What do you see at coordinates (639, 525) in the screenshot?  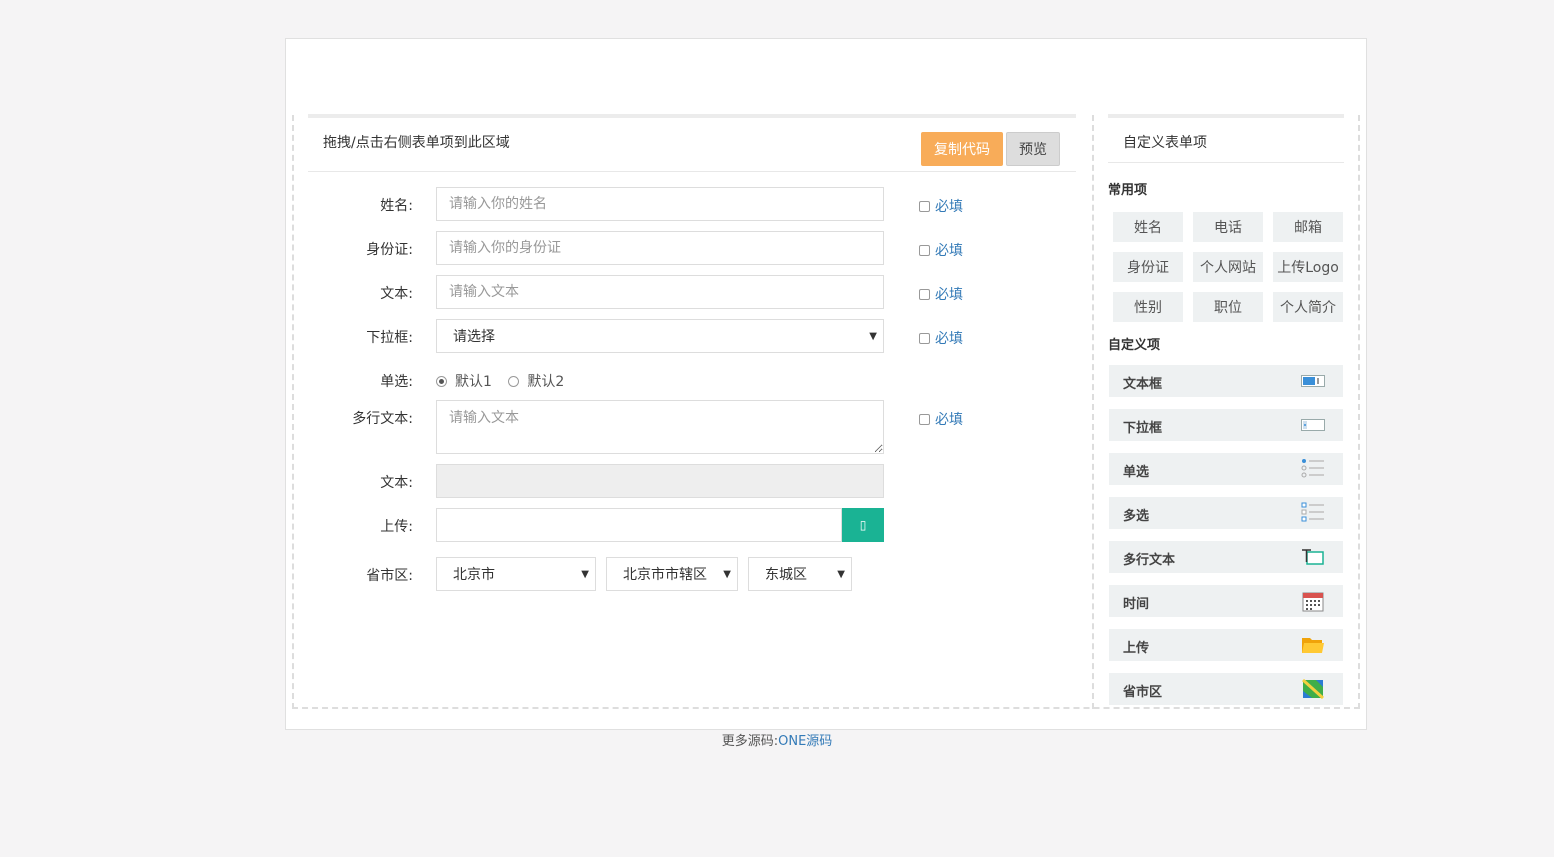 I see `upload-path-input` at bounding box center [639, 525].